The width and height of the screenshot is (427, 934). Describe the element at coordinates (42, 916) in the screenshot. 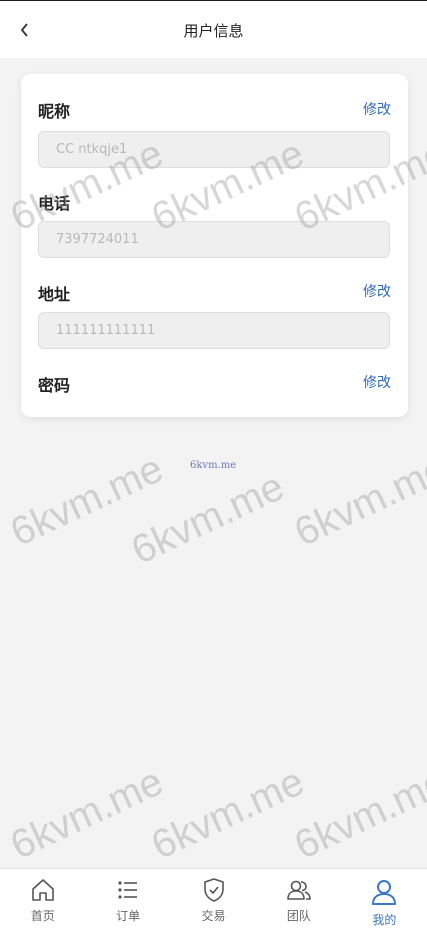

I see `tab-home-label: 首页` at that location.